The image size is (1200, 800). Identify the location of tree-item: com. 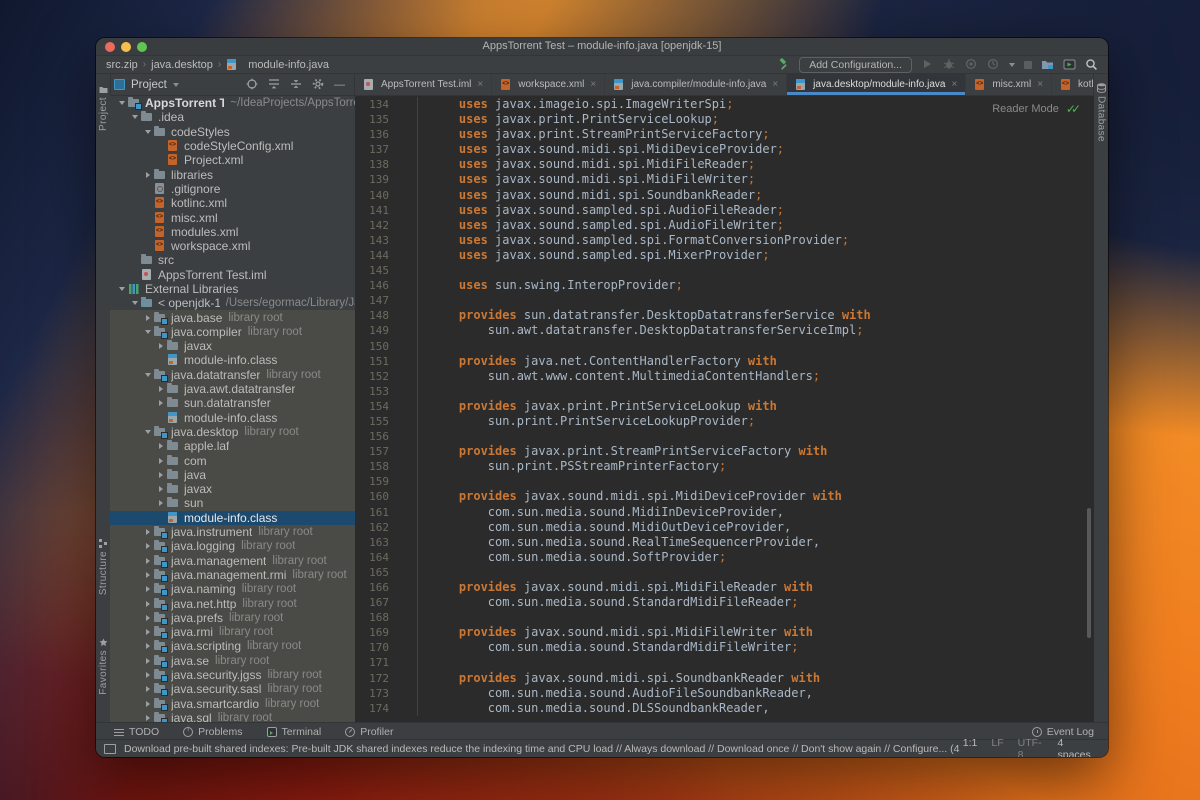
(232, 460).